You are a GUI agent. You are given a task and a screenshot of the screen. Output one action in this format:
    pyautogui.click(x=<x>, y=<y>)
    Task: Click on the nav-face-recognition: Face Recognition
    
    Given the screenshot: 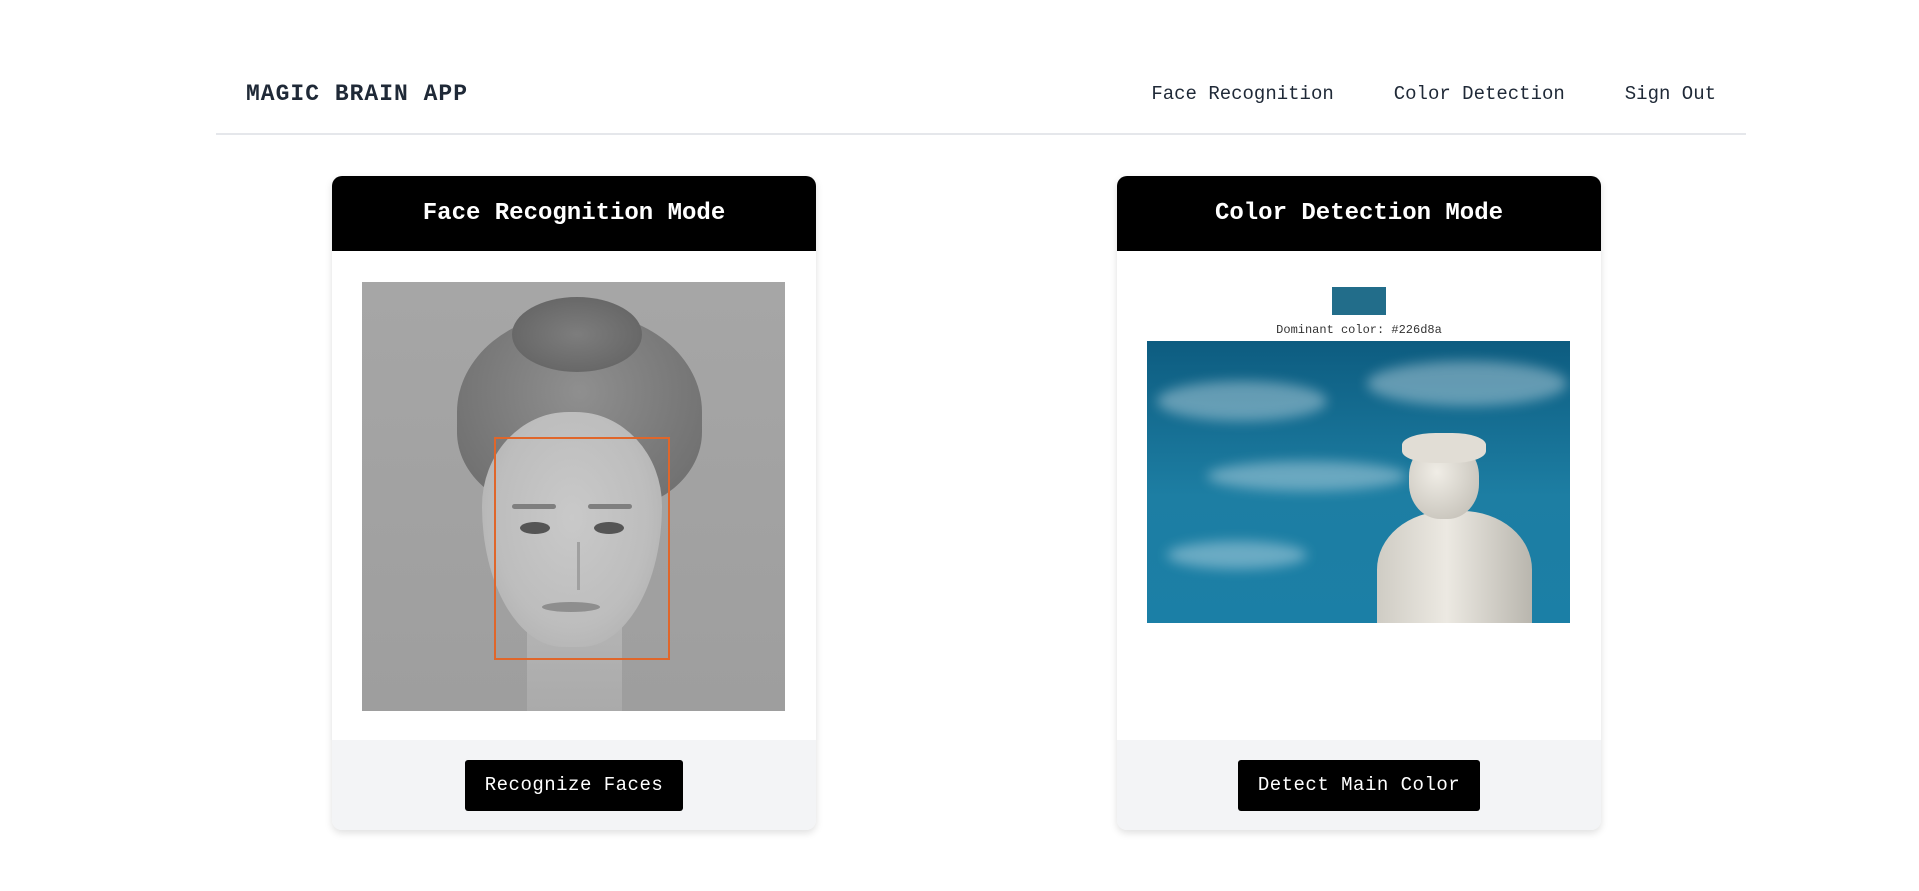 What is the action you would take?
    pyautogui.click(x=1242, y=94)
    